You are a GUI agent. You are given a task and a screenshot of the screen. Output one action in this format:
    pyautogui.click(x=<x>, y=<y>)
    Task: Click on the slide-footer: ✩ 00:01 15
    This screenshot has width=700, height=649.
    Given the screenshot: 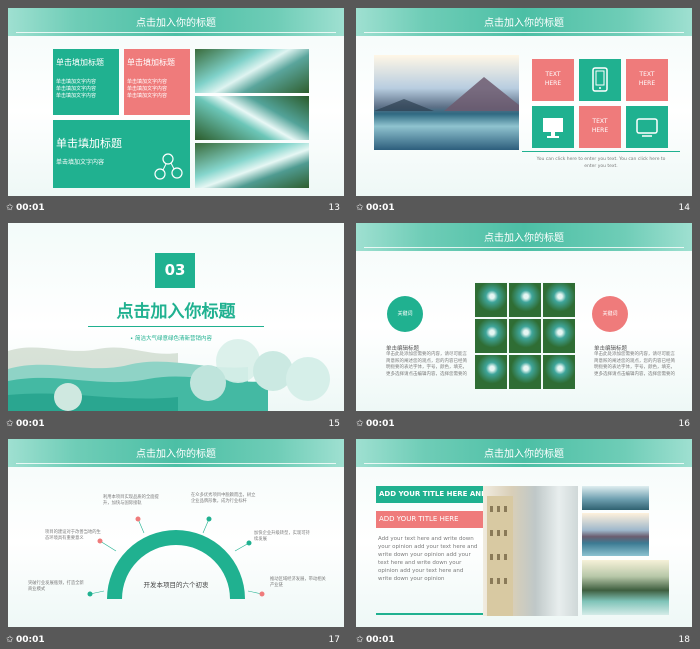 What is the action you would take?
    pyautogui.click(x=174, y=424)
    